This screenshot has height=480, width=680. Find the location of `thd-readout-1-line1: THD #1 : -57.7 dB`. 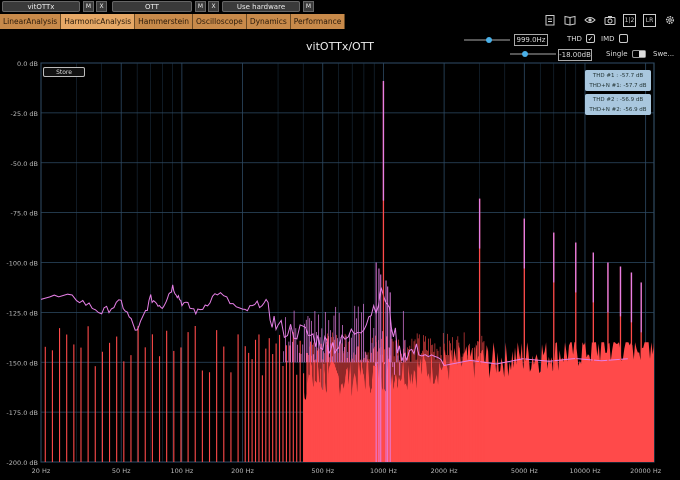

thd-readout-1-line1: THD #1 : -57.7 dB is located at coordinates (618, 76).